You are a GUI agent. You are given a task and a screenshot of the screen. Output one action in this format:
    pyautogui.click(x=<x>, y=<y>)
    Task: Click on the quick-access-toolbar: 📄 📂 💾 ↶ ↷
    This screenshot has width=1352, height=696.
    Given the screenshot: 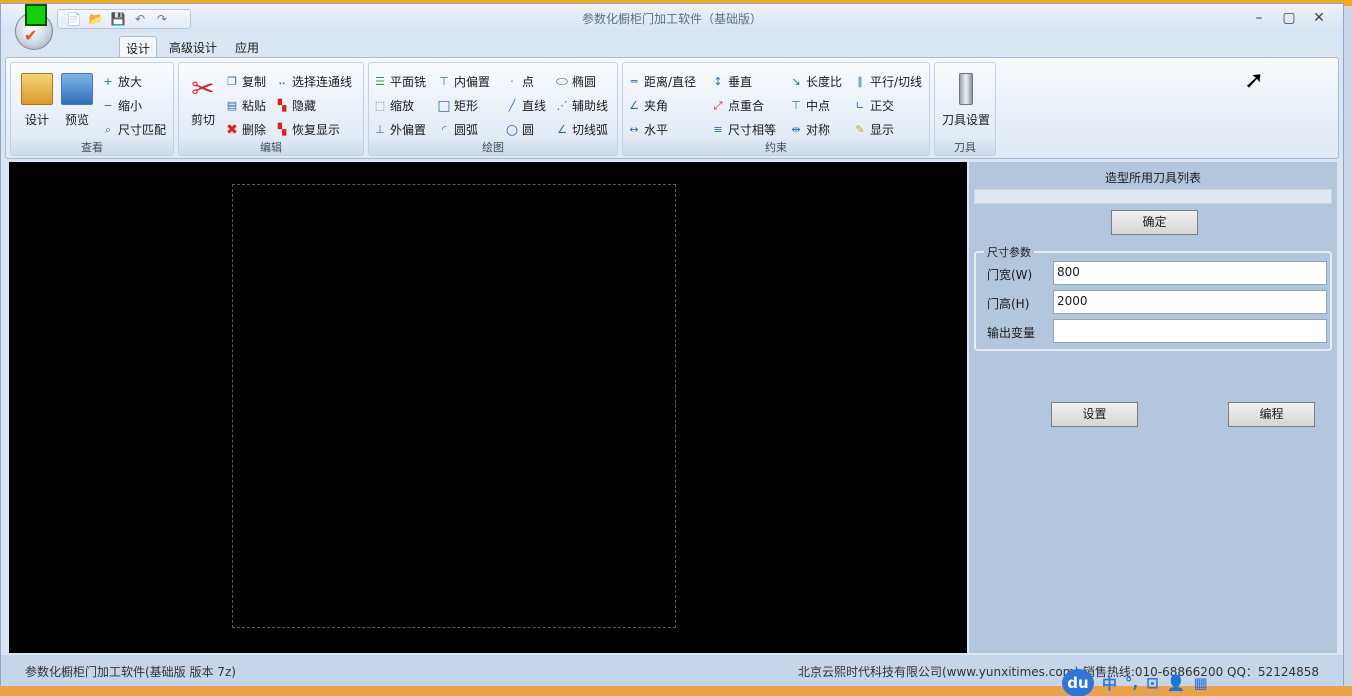 What is the action you would take?
    pyautogui.click(x=124, y=19)
    